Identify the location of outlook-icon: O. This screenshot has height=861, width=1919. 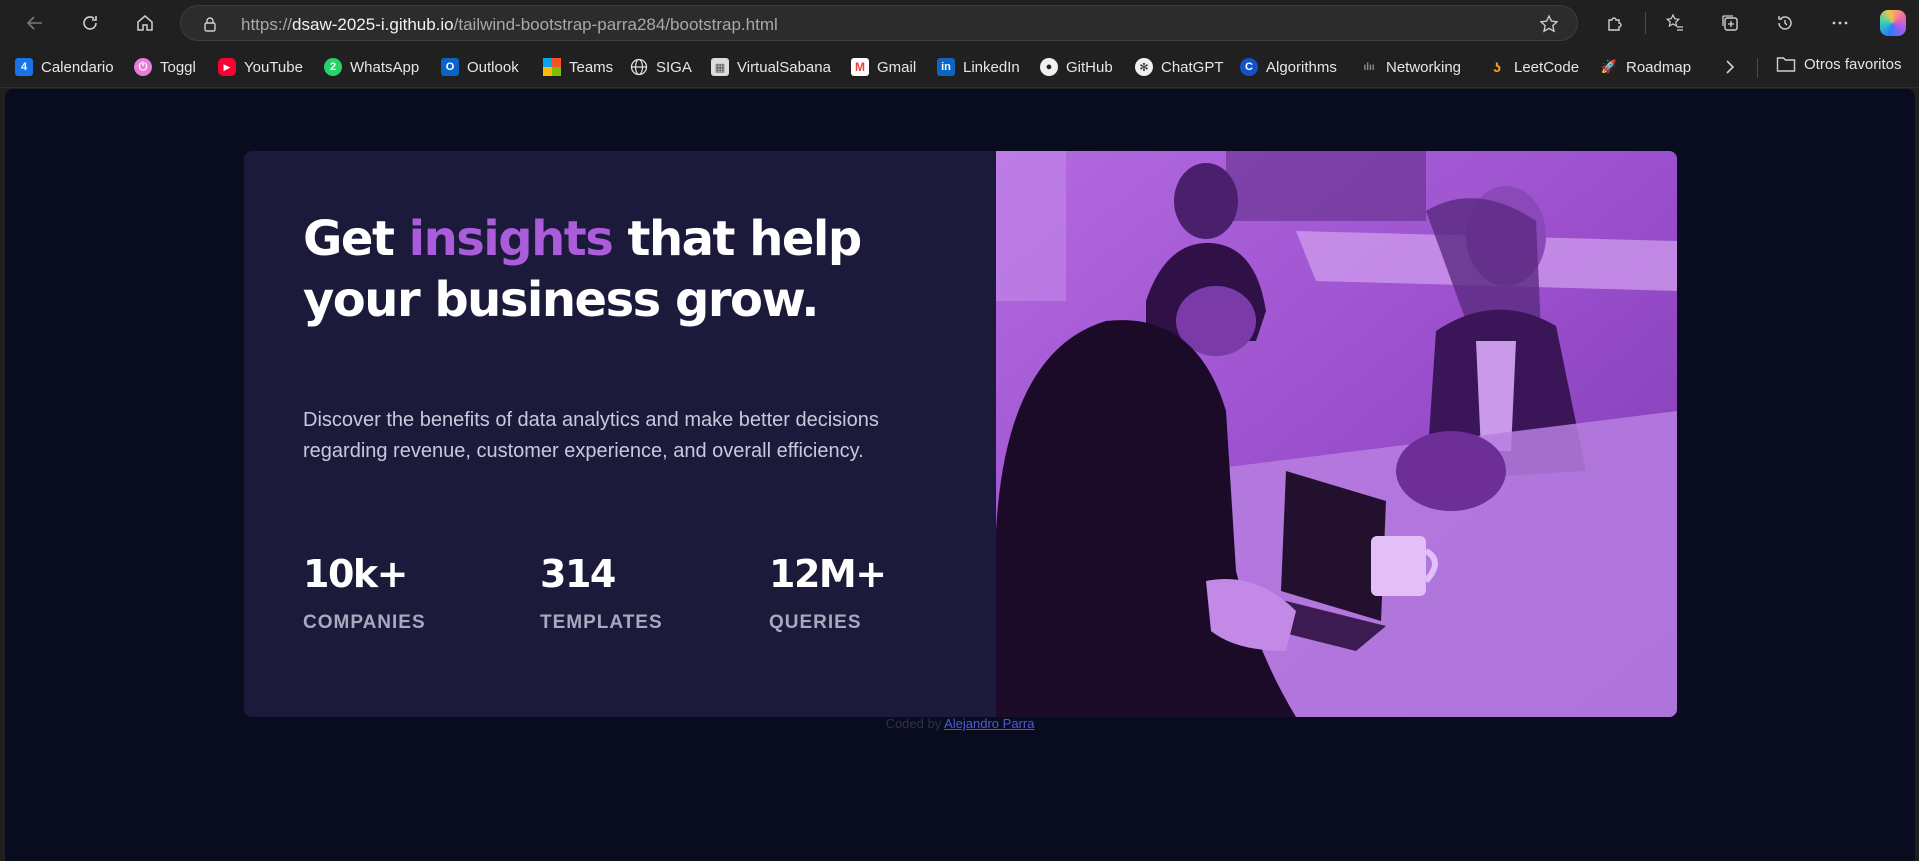
(450, 67).